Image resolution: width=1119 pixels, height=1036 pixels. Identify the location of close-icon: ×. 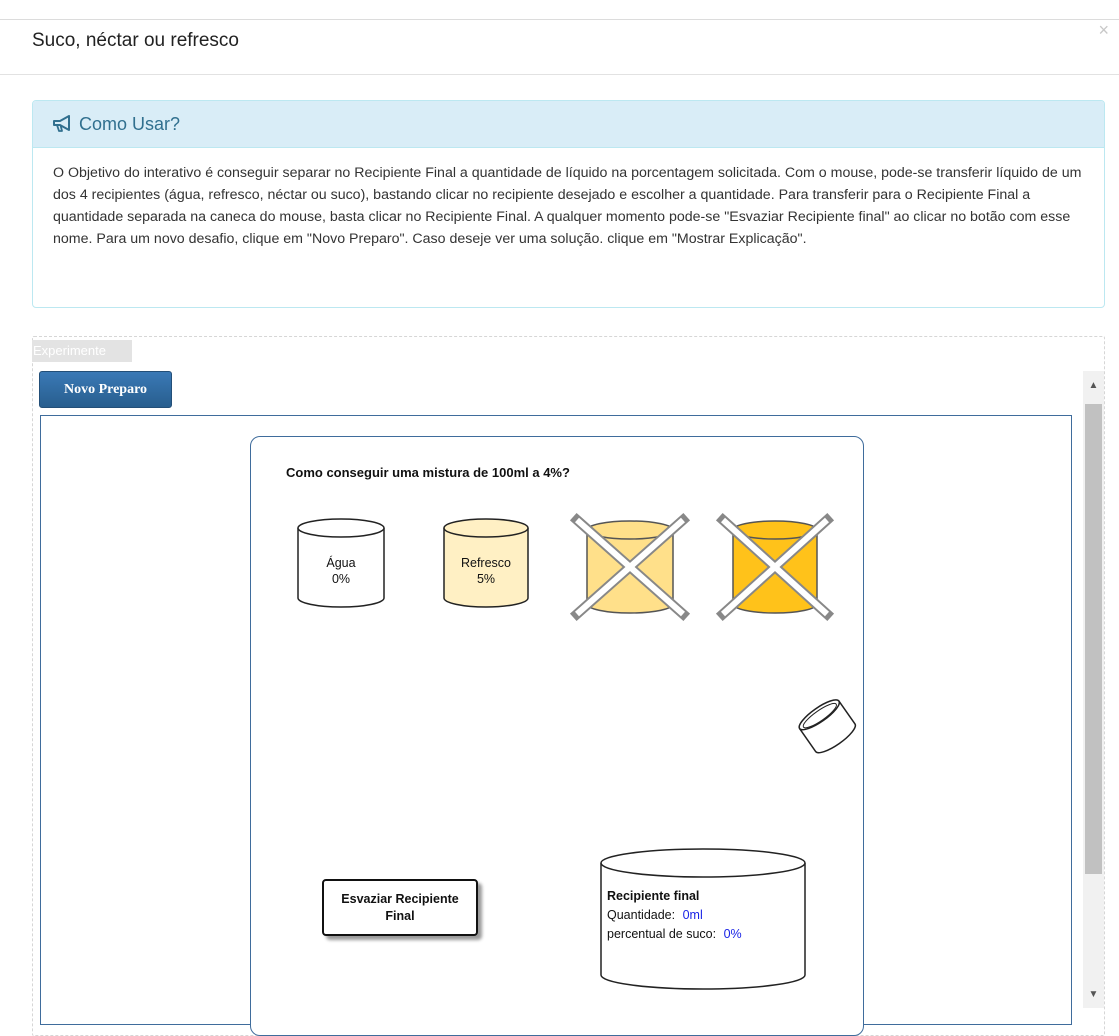
(1103, 30).